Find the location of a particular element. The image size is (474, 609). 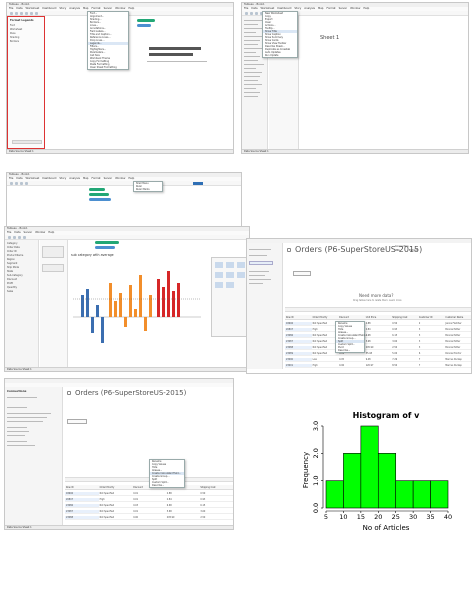

menu-item: Ruler Marks is located at coordinates (148, 189).